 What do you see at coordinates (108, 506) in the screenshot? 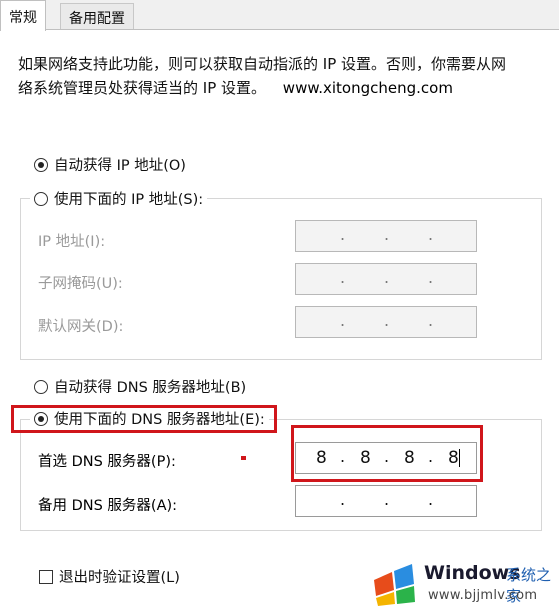
I see `alternate-dns-label: 备用 DNS 服务器(A):` at bounding box center [108, 506].